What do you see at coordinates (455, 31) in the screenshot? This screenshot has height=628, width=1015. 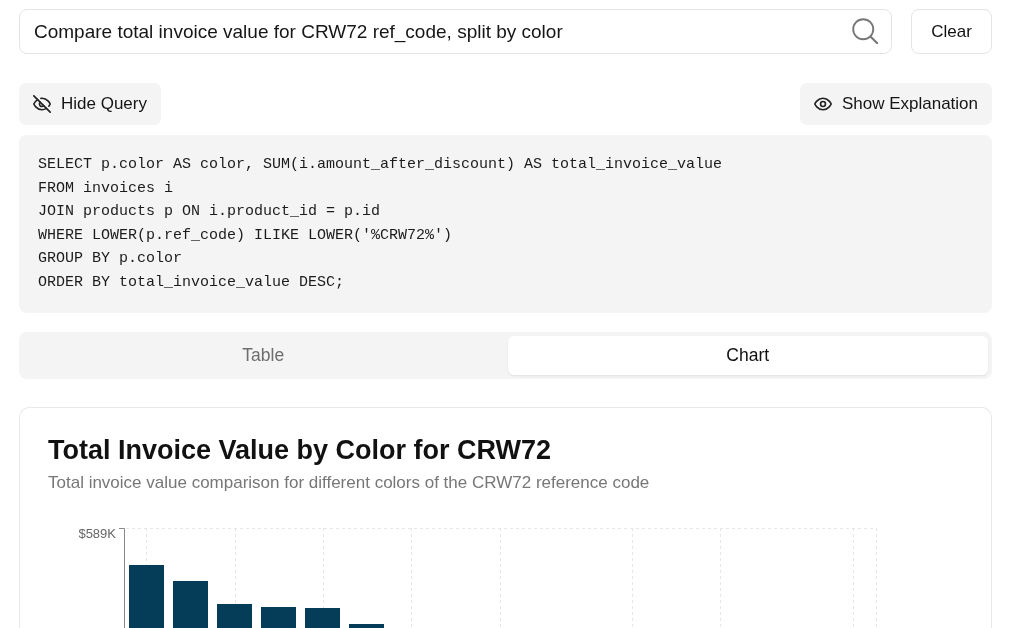 I see `search-field: Compare total invoice value for CRW72 ref_code, split by color` at bounding box center [455, 31].